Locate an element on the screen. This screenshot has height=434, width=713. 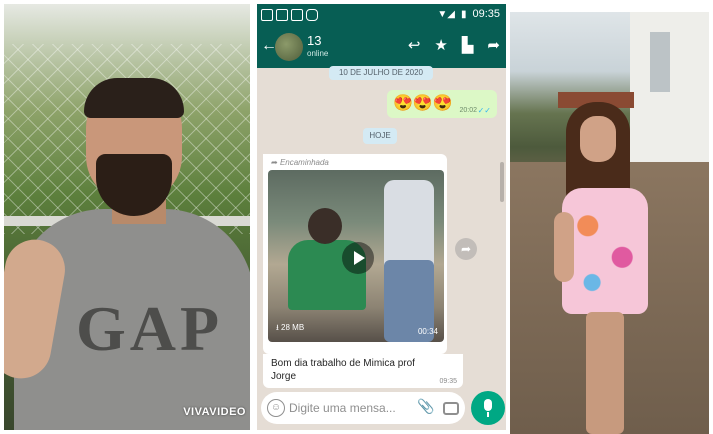
delete-icon: ▙ is located at coordinates (468, 46).